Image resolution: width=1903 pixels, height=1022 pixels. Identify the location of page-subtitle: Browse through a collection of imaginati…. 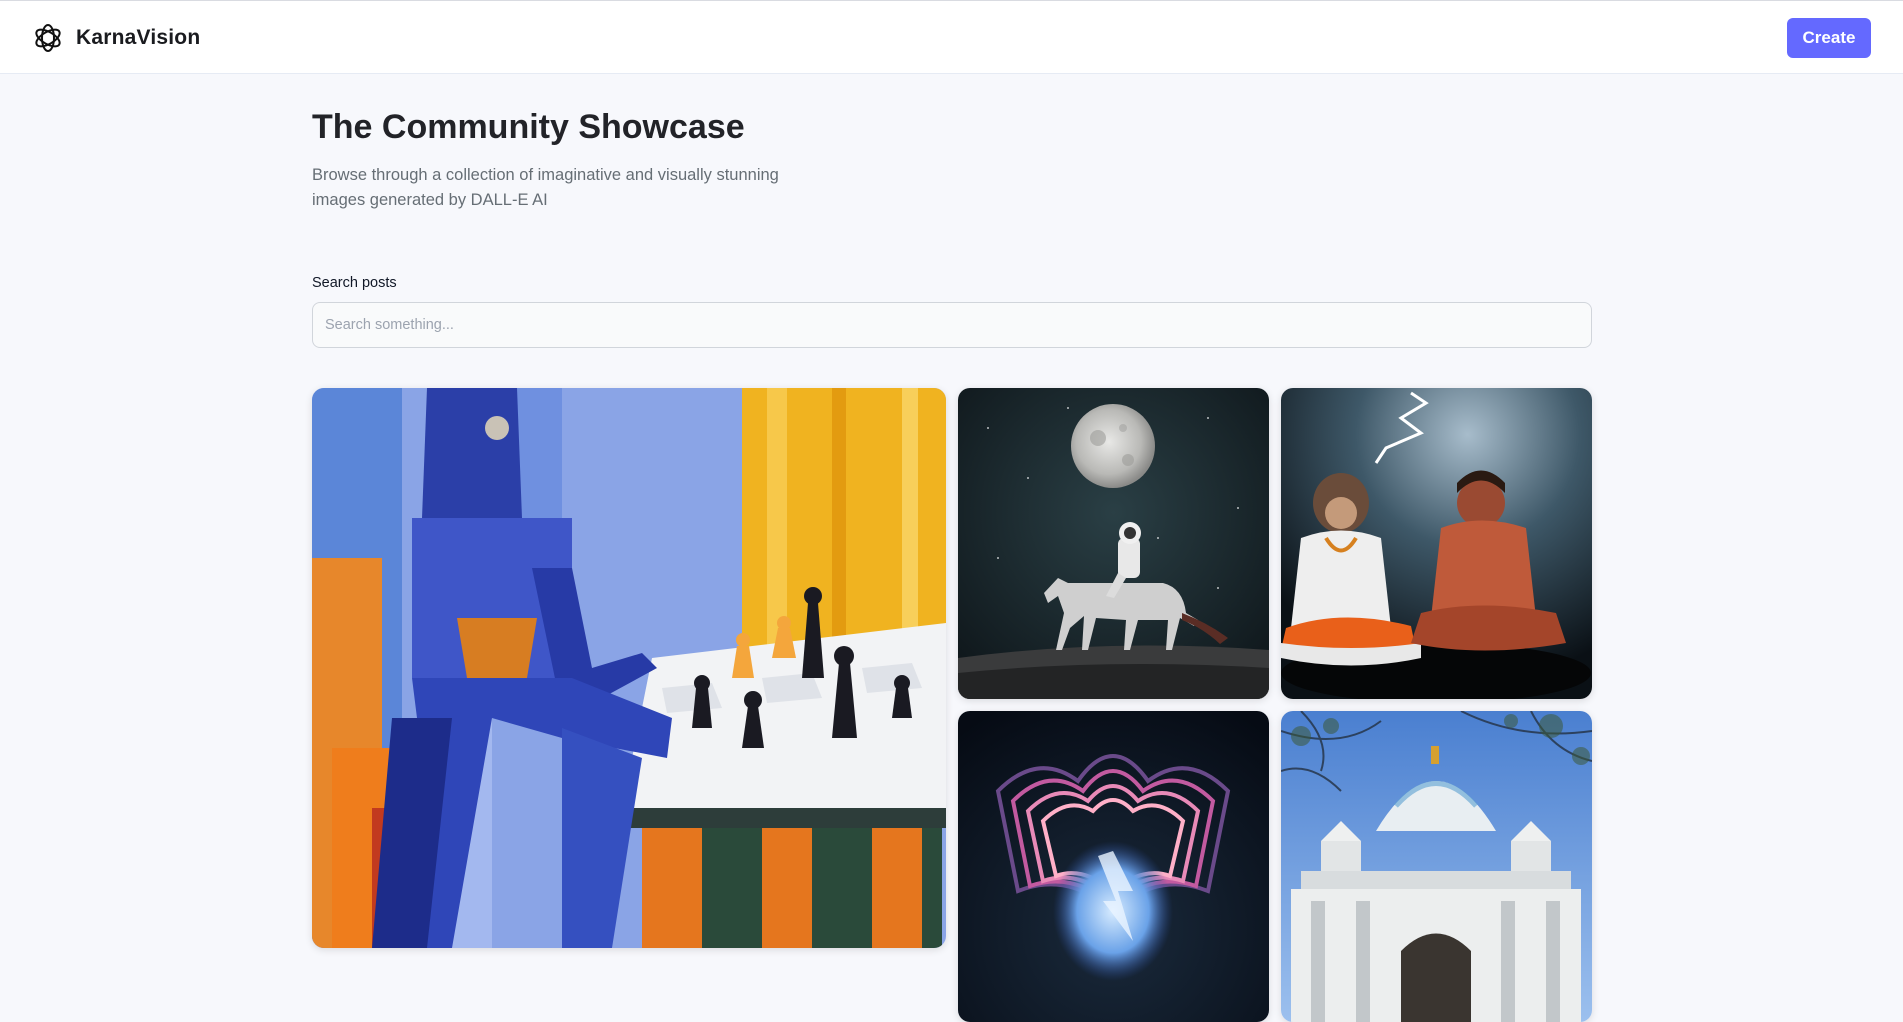
(545, 187).